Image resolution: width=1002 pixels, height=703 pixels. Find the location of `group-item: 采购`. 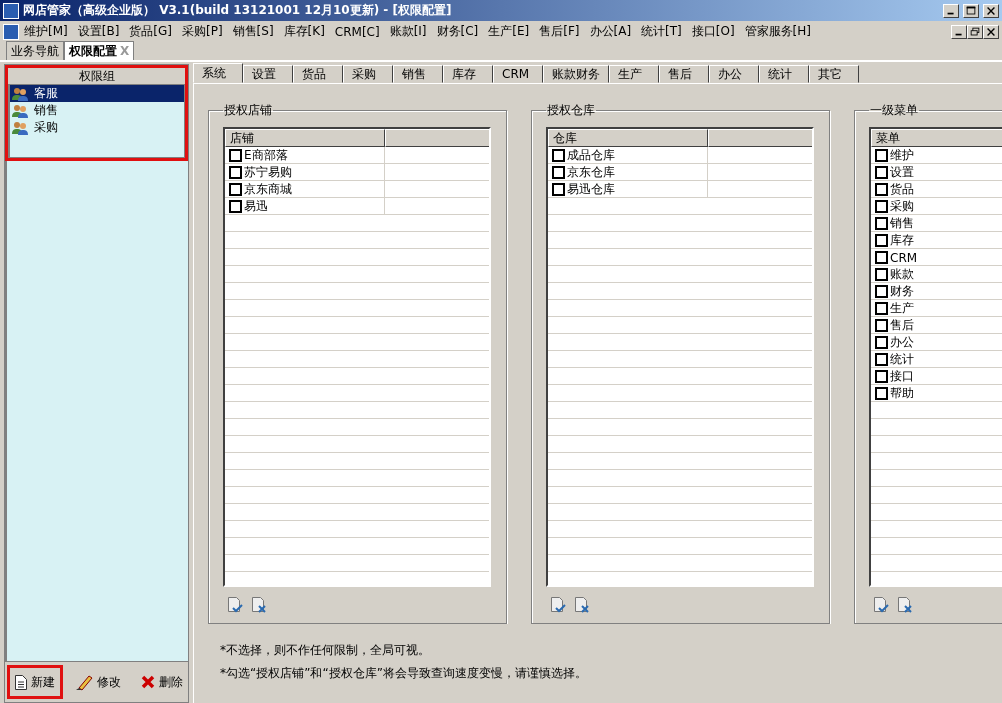

group-item: 采购 is located at coordinates (97, 127).